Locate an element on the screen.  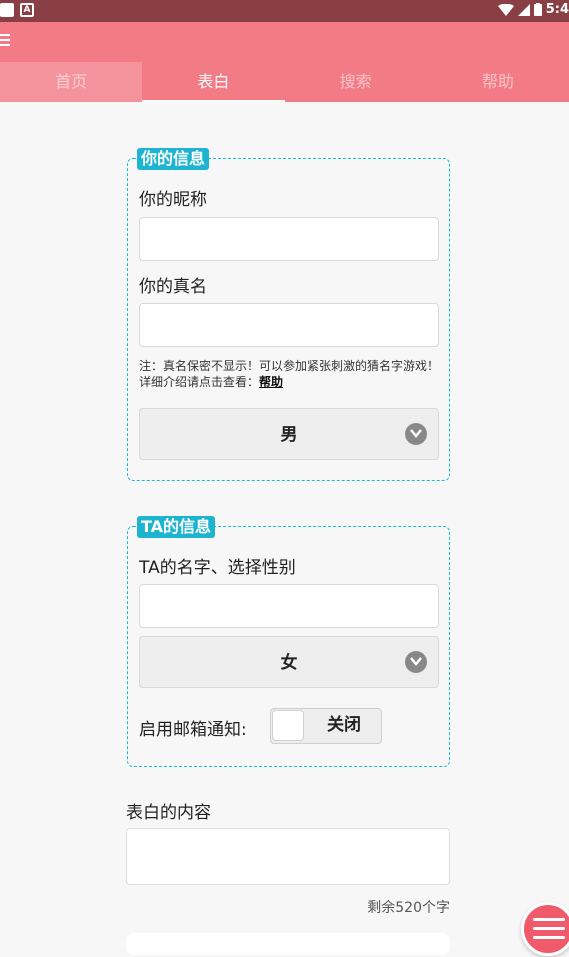
your-gender-value: 男 is located at coordinates (289, 435).